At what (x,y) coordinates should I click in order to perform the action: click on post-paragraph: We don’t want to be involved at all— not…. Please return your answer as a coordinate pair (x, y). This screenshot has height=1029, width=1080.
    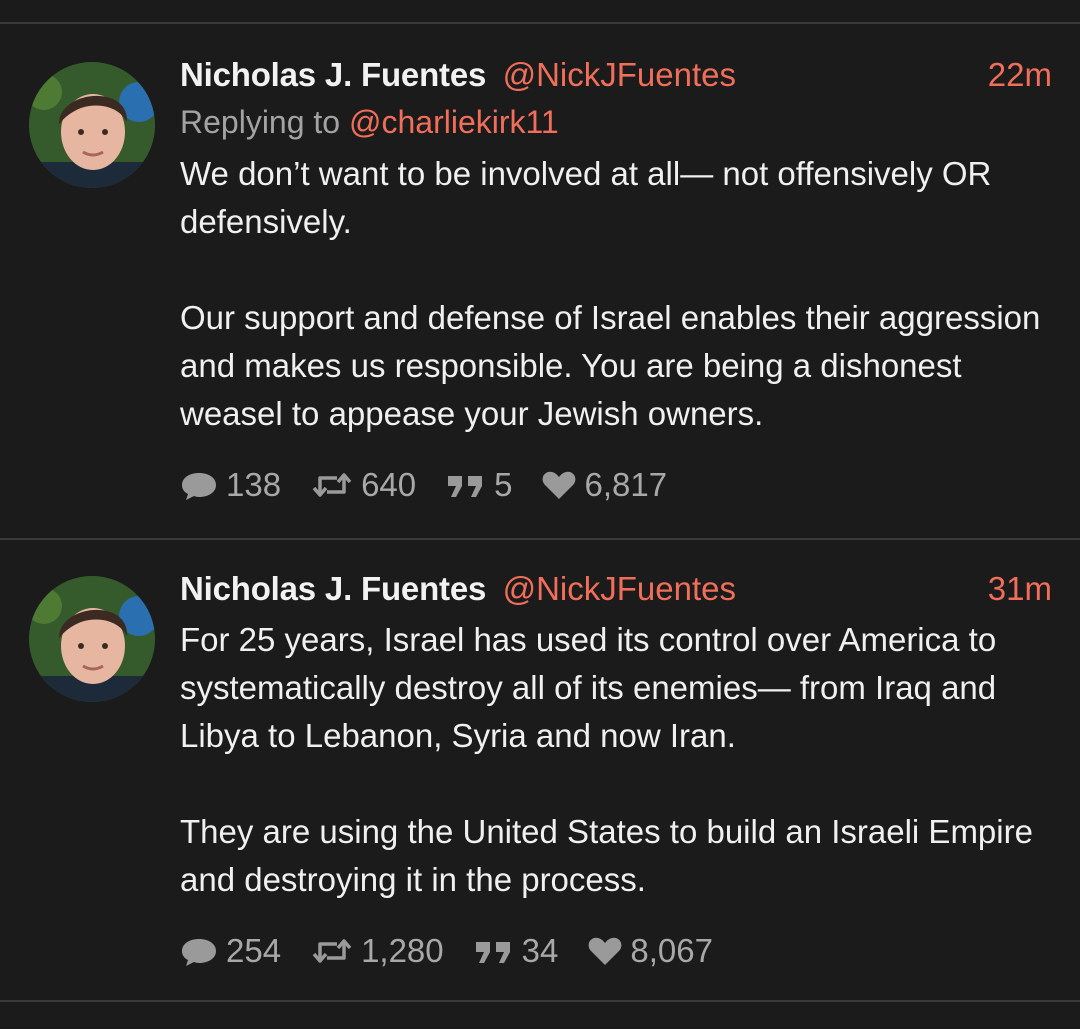
    Looking at the image, I should click on (586, 197).